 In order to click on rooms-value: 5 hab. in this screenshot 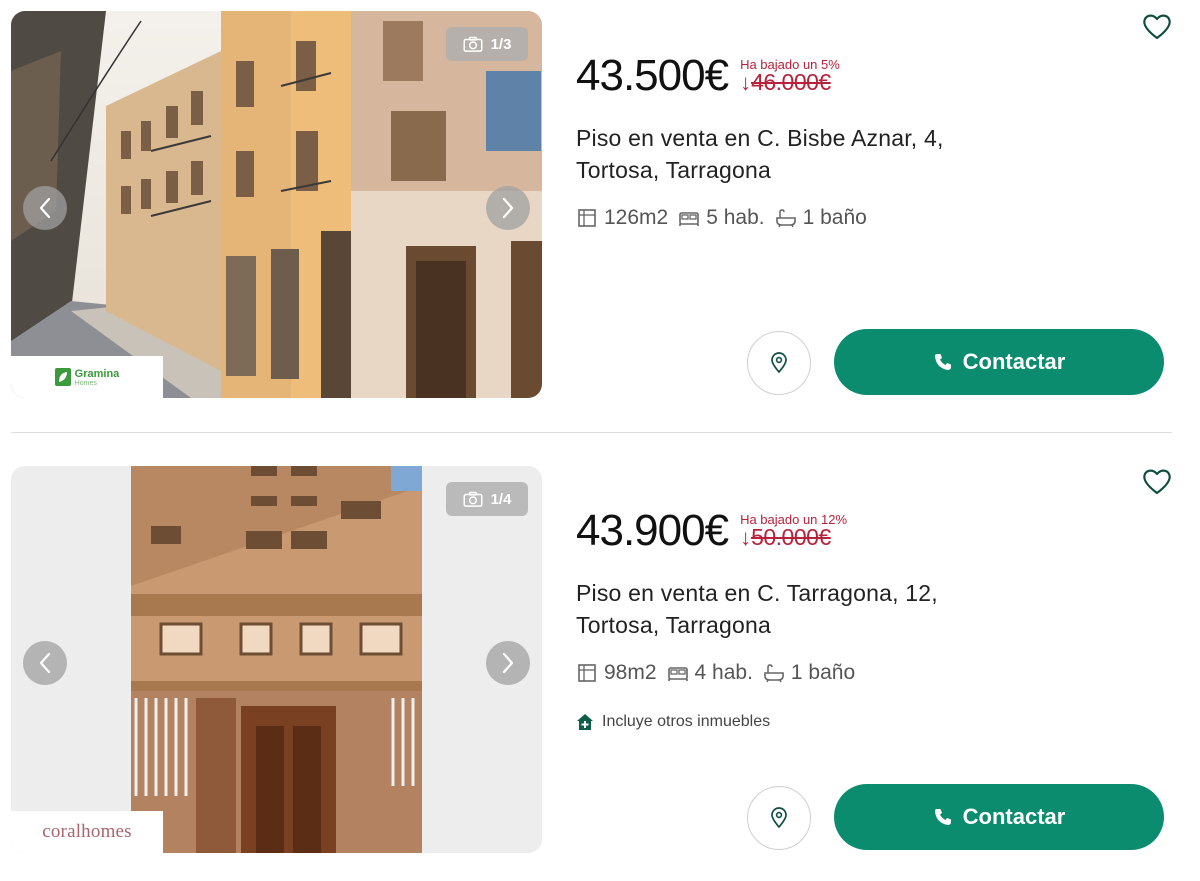, I will do `click(735, 217)`.